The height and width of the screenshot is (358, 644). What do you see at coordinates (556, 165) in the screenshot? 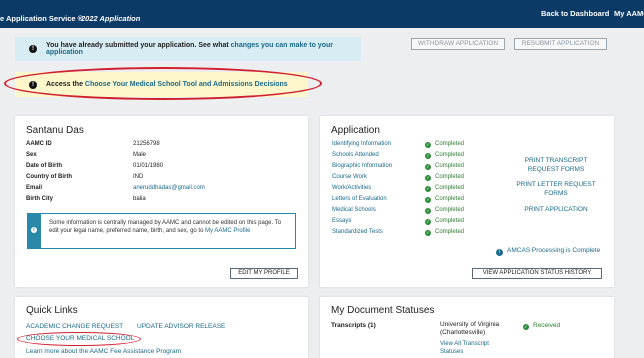
I see `print-transcript-request-forms-link: PRINT TRANSCRIPT REQUEST FORMS` at bounding box center [556, 165].